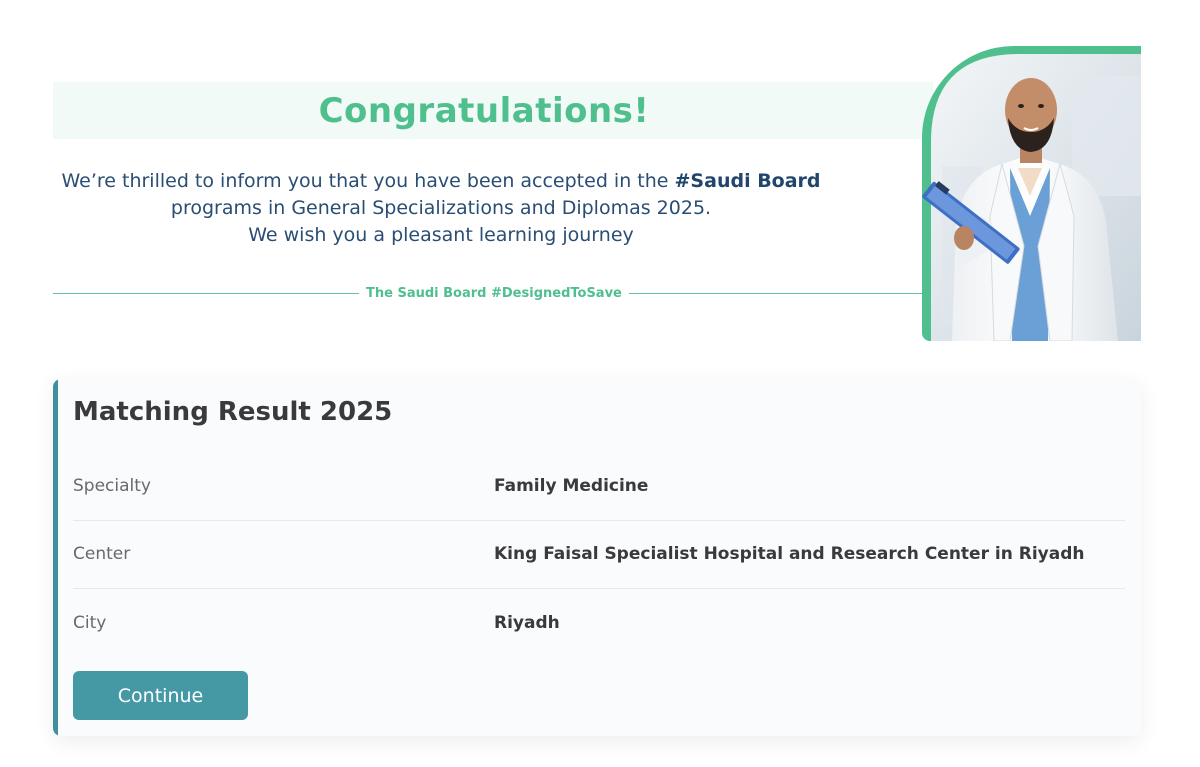  Describe the element at coordinates (160, 695) in the screenshot. I see `continue-button: Continue` at that location.